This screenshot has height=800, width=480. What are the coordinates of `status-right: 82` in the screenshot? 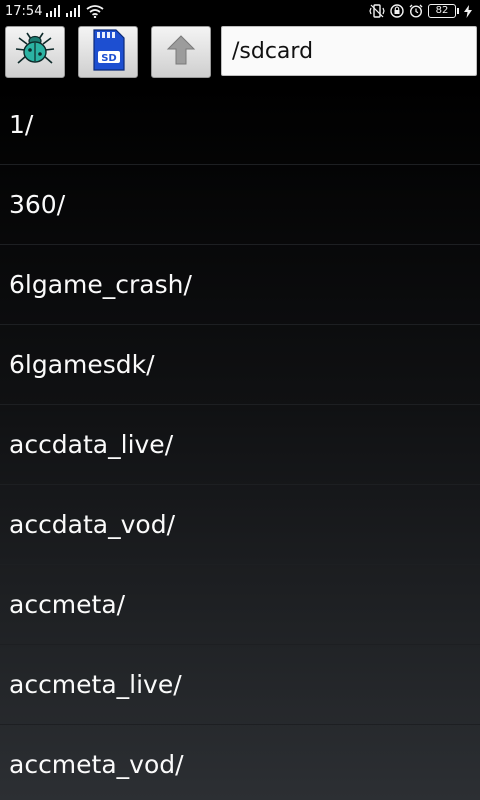 It's located at (420, 11).